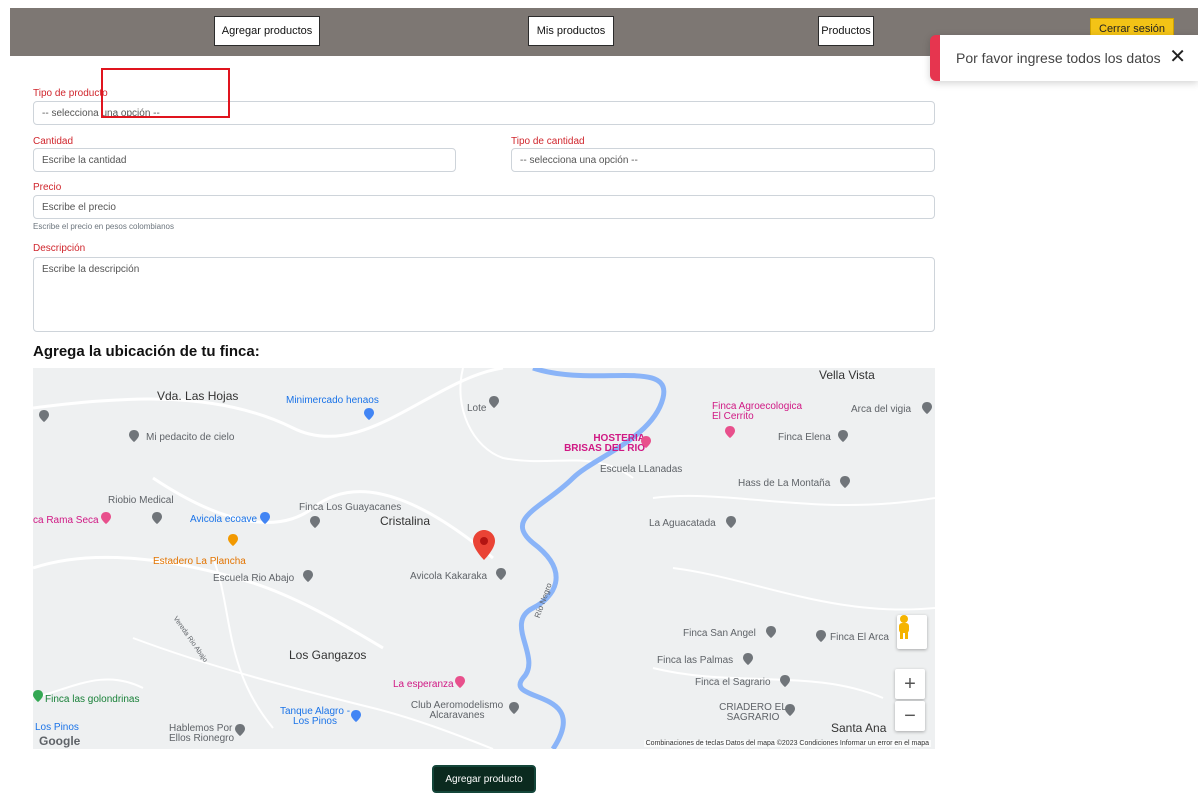  I want to click on nav-products-button: Productos, so click(846, 31).